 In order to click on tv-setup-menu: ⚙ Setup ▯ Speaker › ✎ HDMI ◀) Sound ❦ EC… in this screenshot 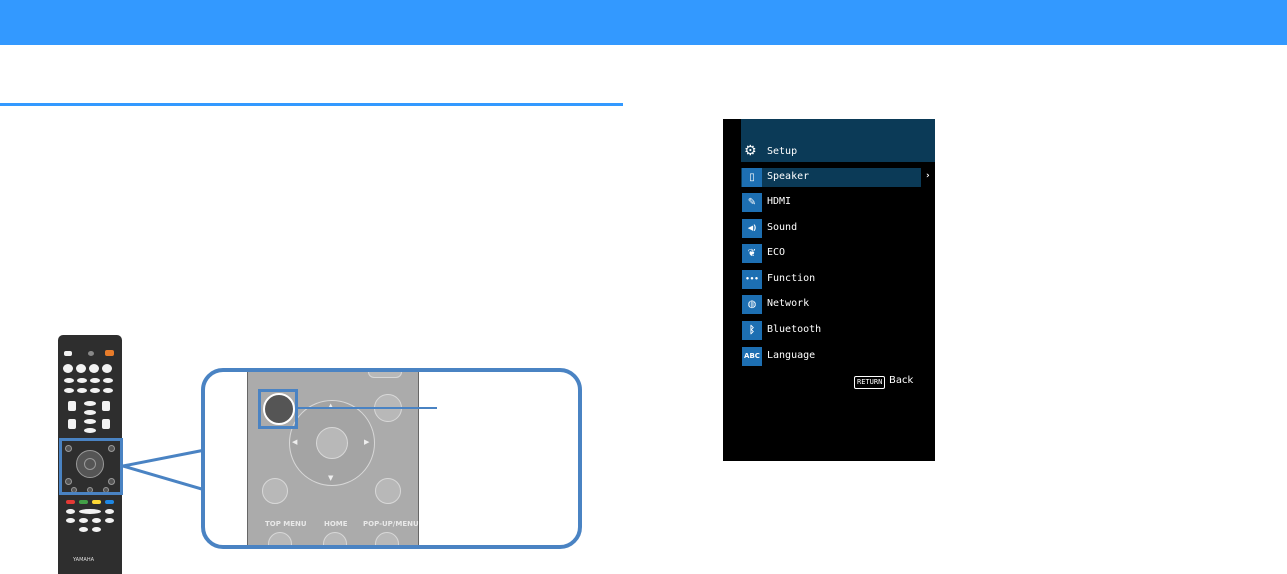, I will do `click(829, 290)`.